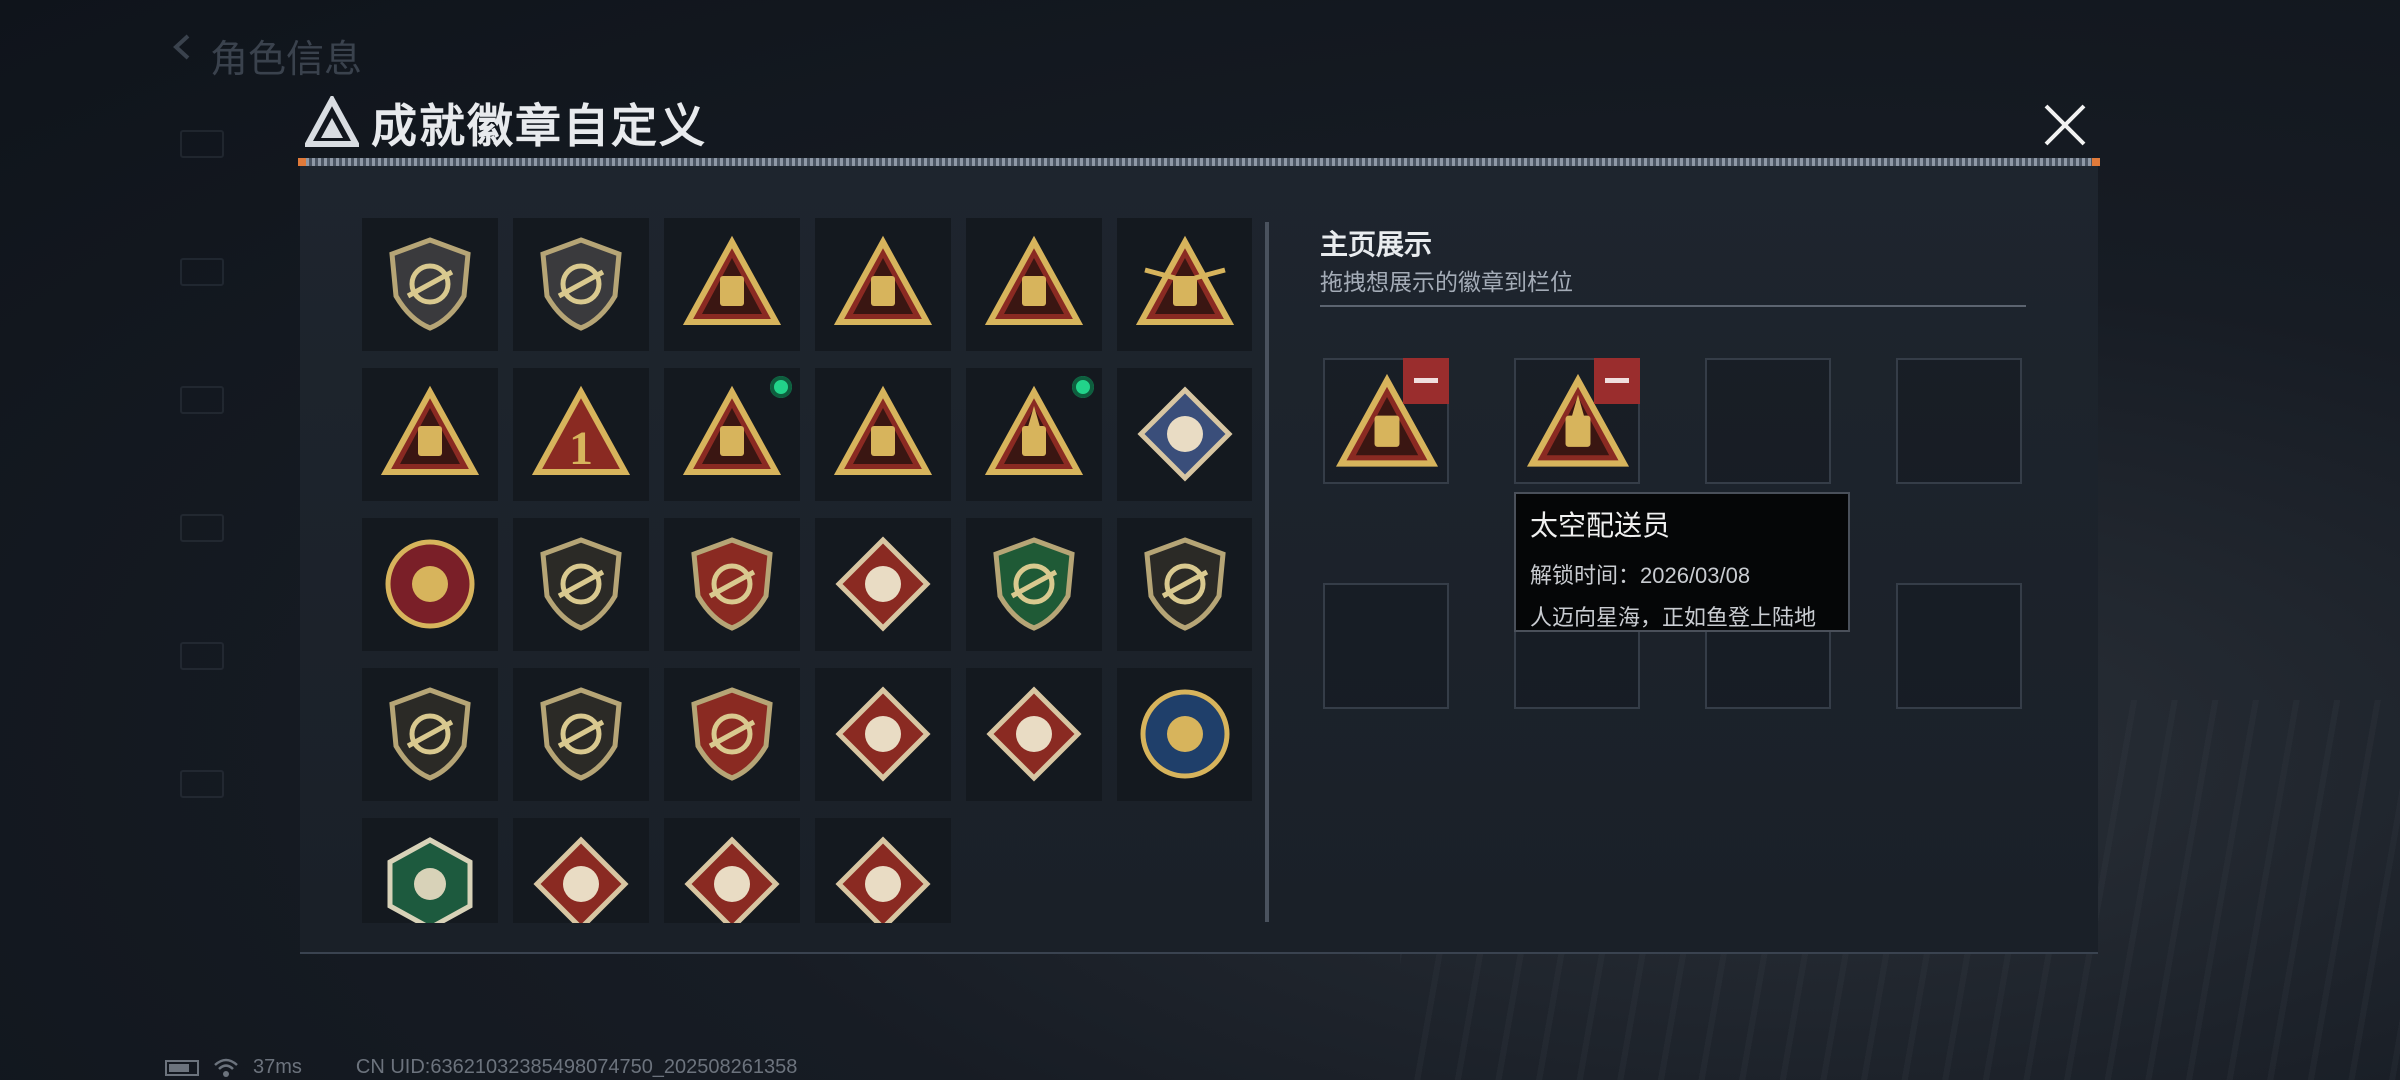 The height and width of the screenshot is (1080, 2400). Describe the element at coordinates (732, 280) in the screenshot. I see `backpack-55-badge-icon` at that location.